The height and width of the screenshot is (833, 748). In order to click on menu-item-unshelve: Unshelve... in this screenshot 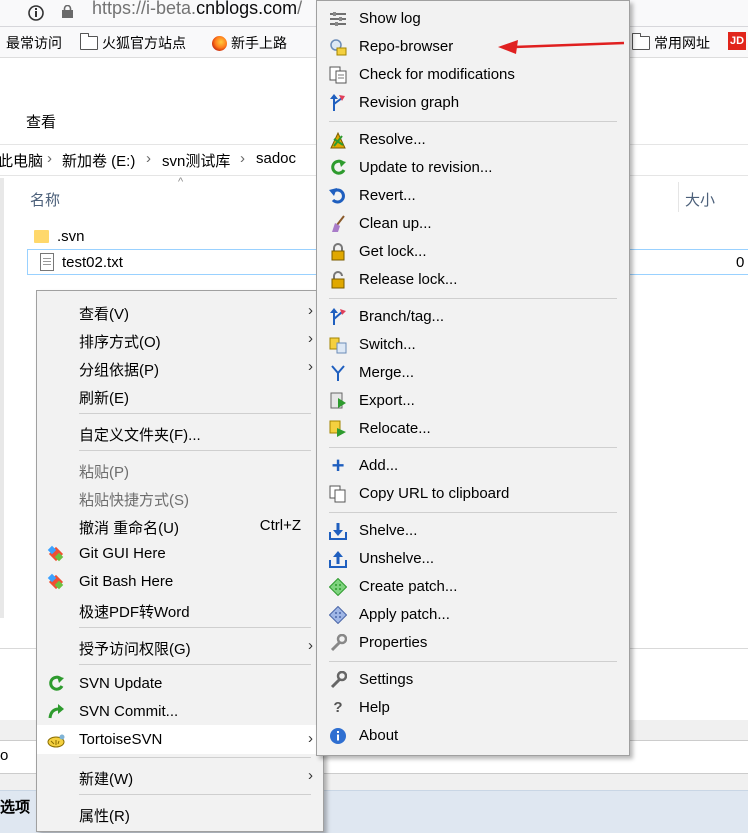, I will do `click(473, 559)`.